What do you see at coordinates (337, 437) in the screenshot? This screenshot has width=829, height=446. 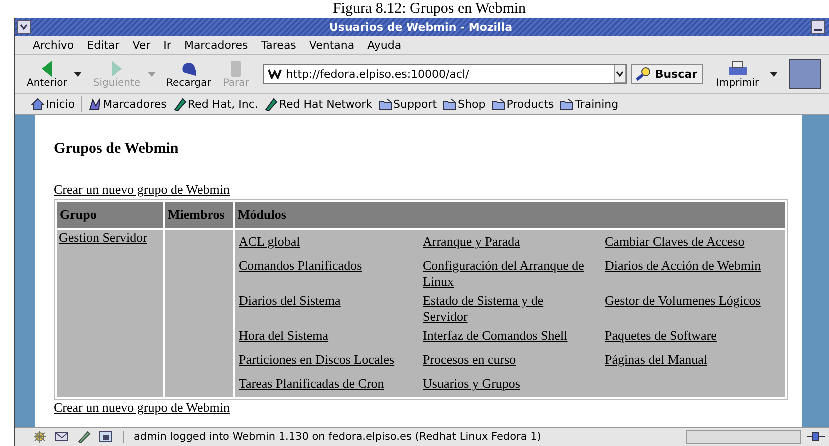 I see `status-text: admin logged into Webmin 1.130 on fedora.elpiso.es (Redhat Linux Fedora 1)` at bounding box center [337, 437].